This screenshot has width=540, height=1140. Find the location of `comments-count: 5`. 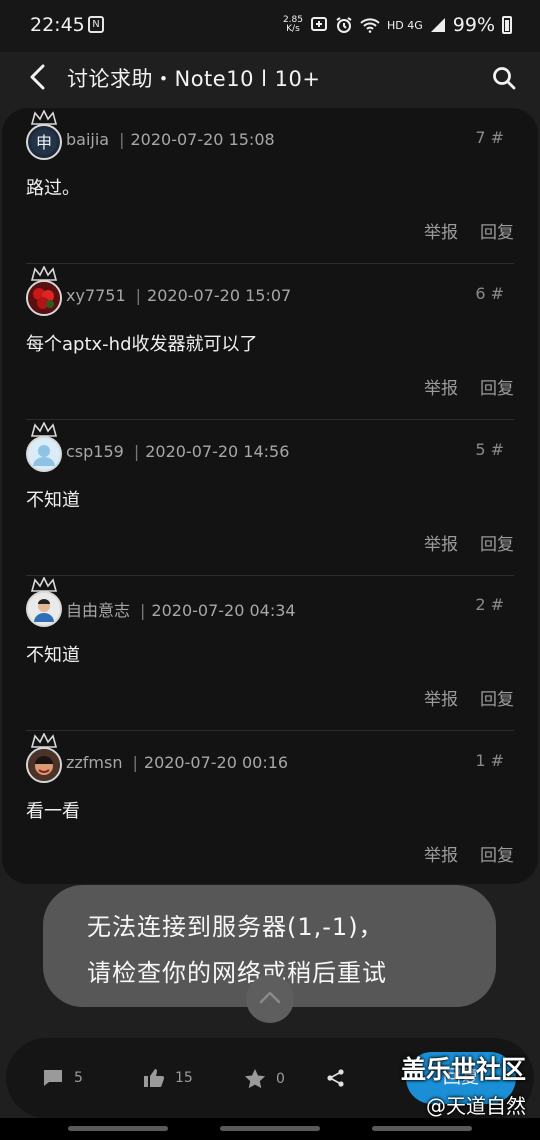

comments-count: 5 is located at coordinates (78, 1078).